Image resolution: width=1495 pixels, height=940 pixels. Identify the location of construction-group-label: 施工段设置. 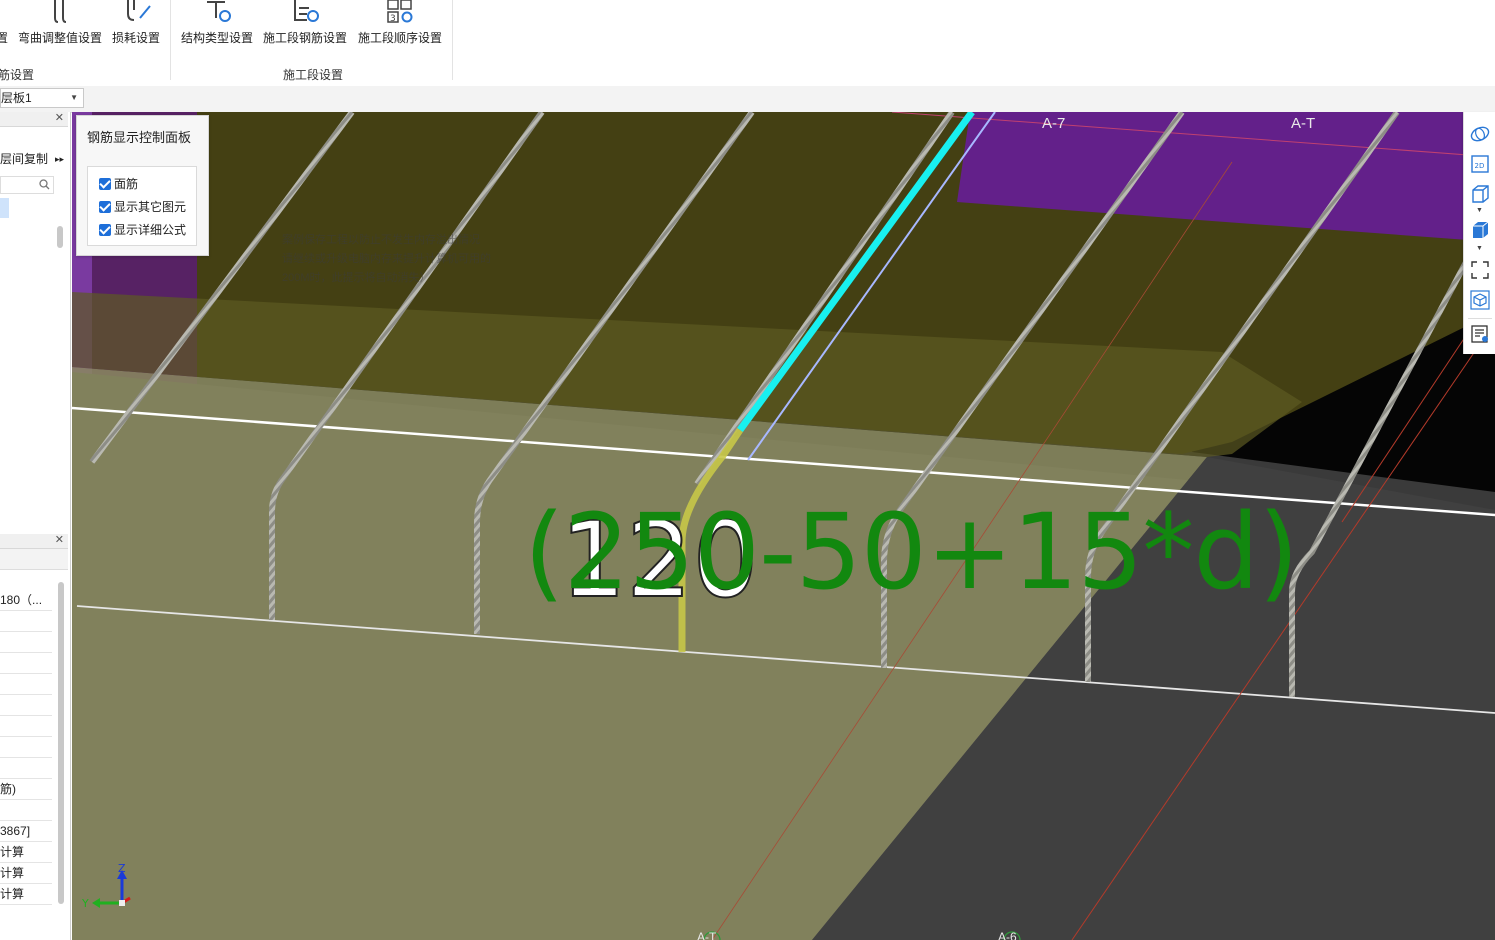
(313, 75).